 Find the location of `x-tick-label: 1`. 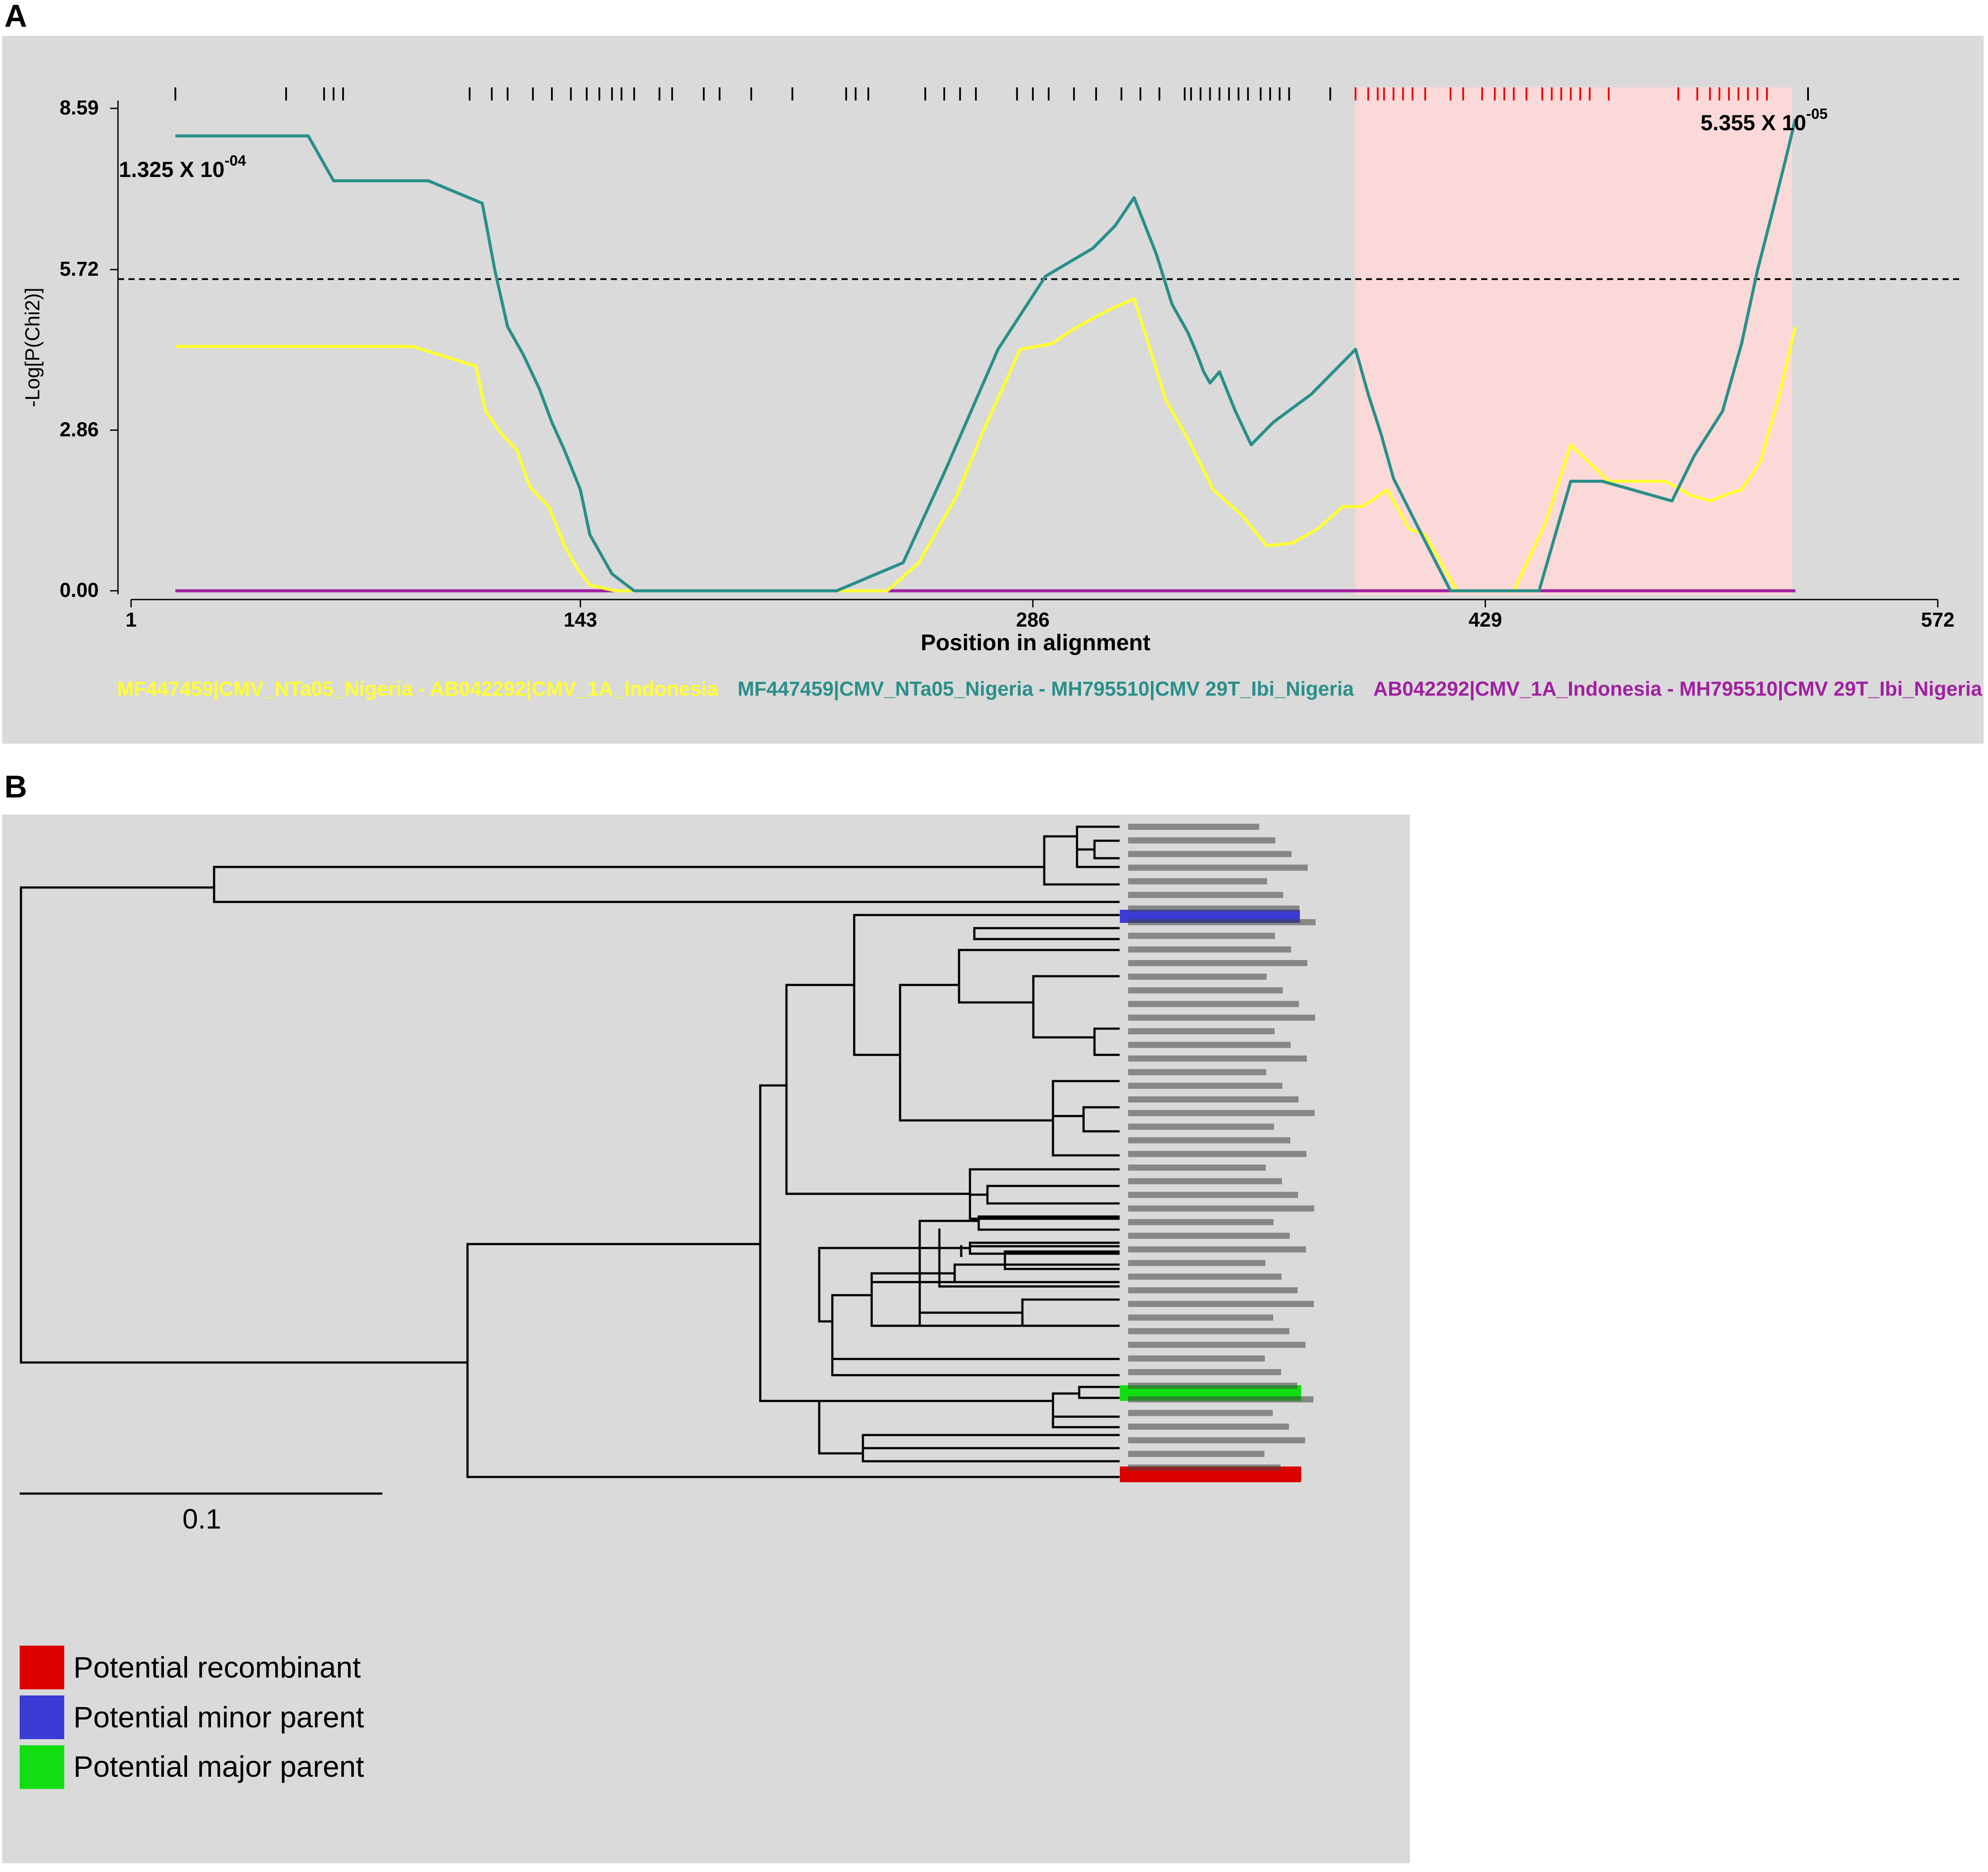

x-tick-label: 1 is located at coordinates (131, 619).